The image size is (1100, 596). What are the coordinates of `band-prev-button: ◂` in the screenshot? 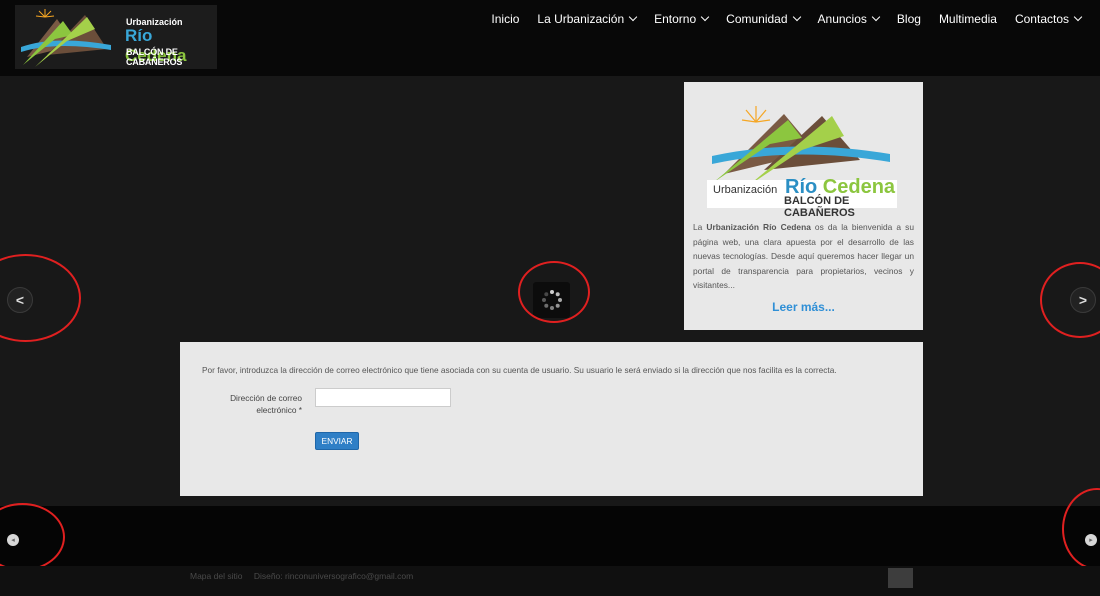 It's located at (13, 540).